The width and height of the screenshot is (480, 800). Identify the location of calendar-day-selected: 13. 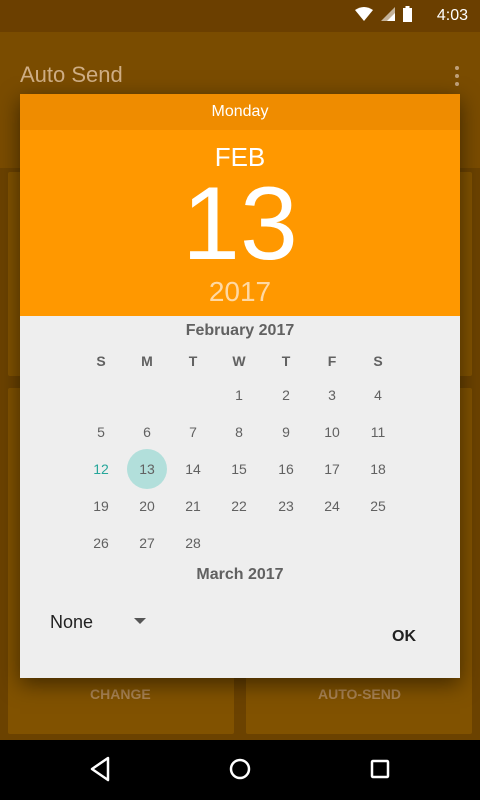
(147, 469).